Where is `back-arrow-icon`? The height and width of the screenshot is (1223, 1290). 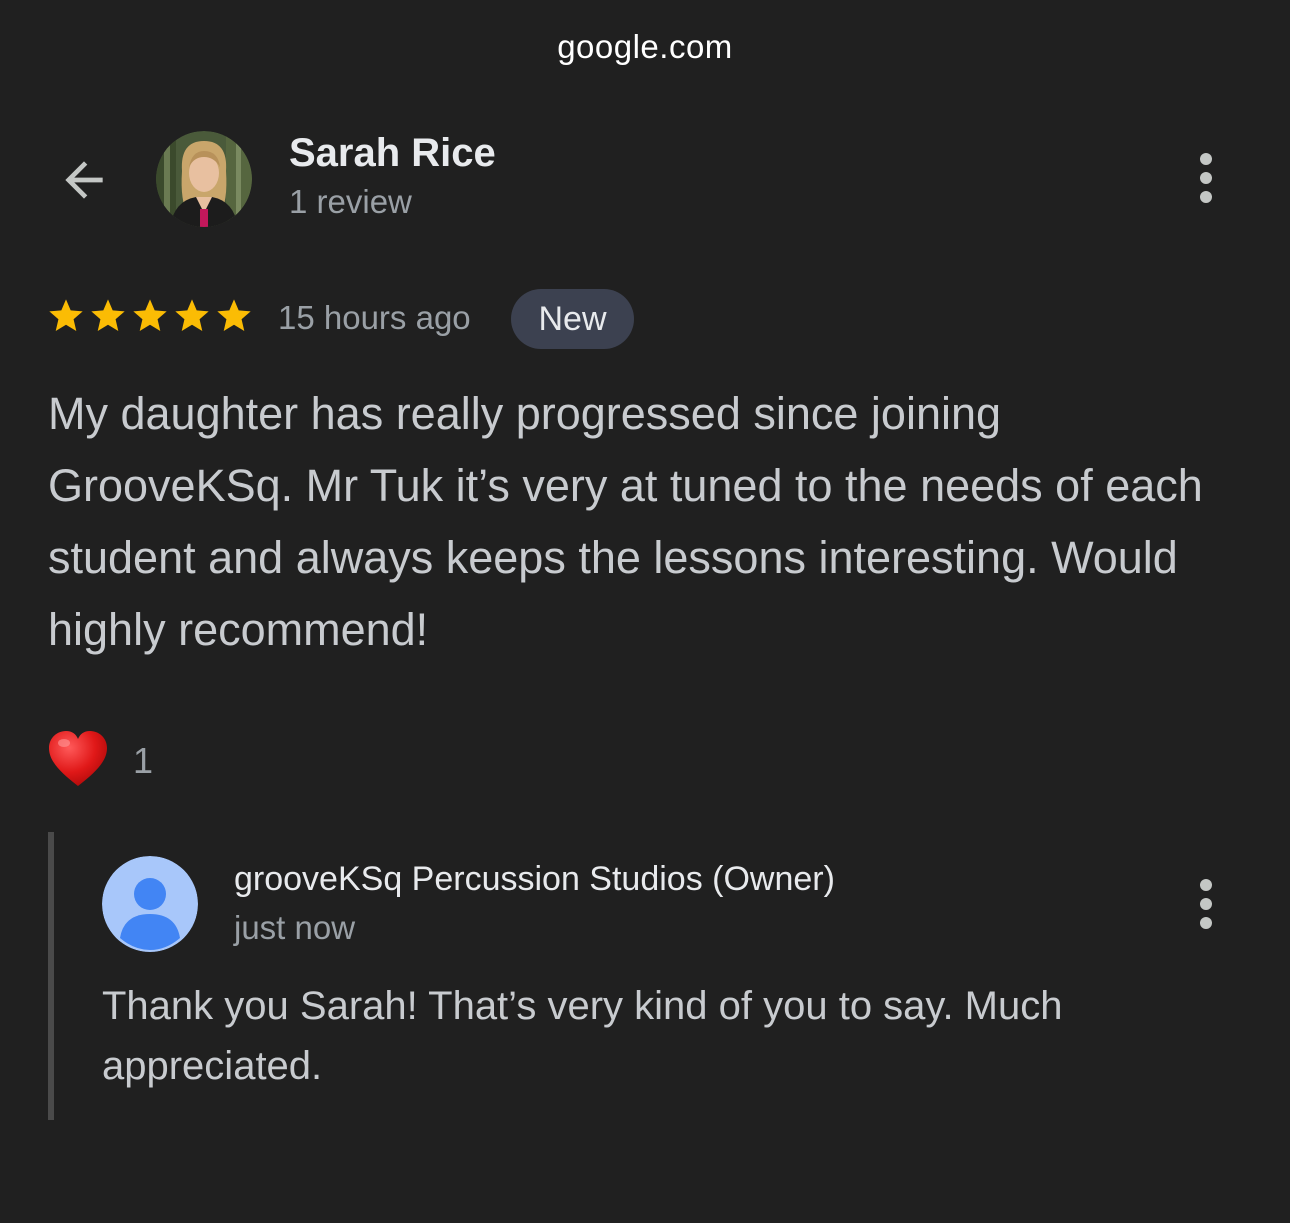
back-arrow-icon is located at coordinates (84, 180).